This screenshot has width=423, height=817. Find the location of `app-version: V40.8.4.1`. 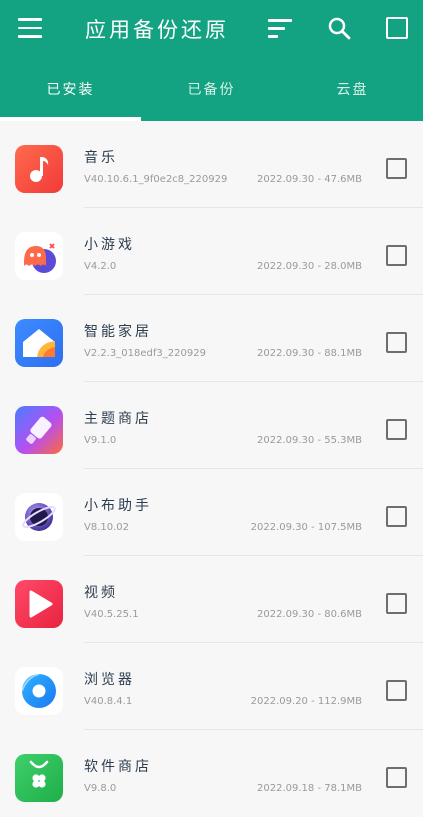

app-version: V40.8.4.1 is located at coordinates (108, 701).